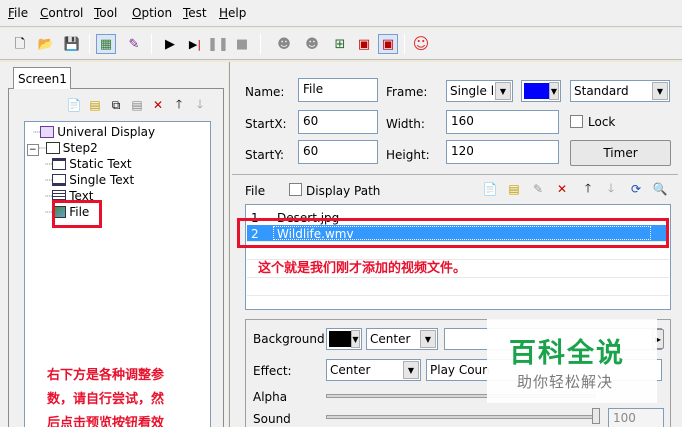 The width and height of the screenshot is (682, 427). I want to click on search-icon: 🔍, so click(660, 189).